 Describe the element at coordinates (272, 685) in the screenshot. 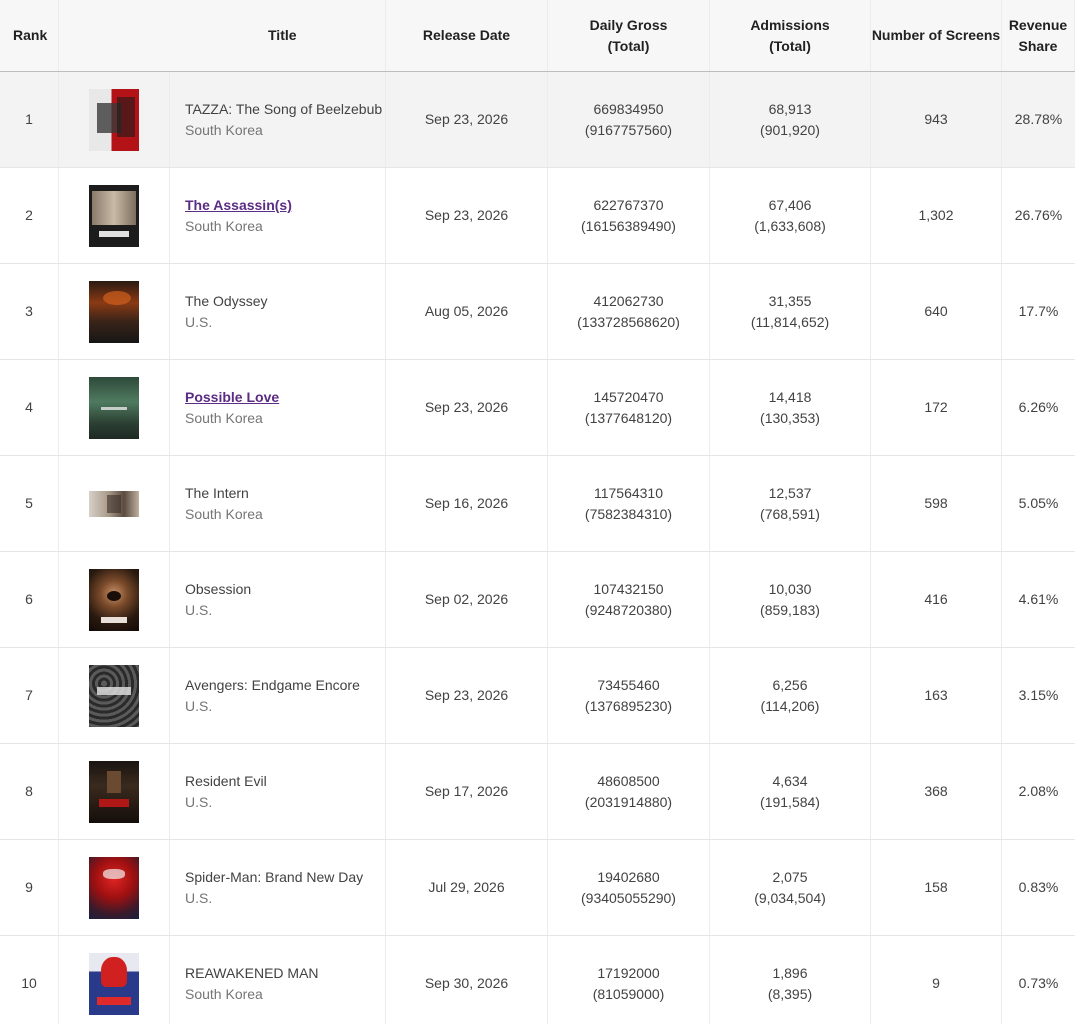

I see `movie-title: Avengers: Endgame Encore` at that location.